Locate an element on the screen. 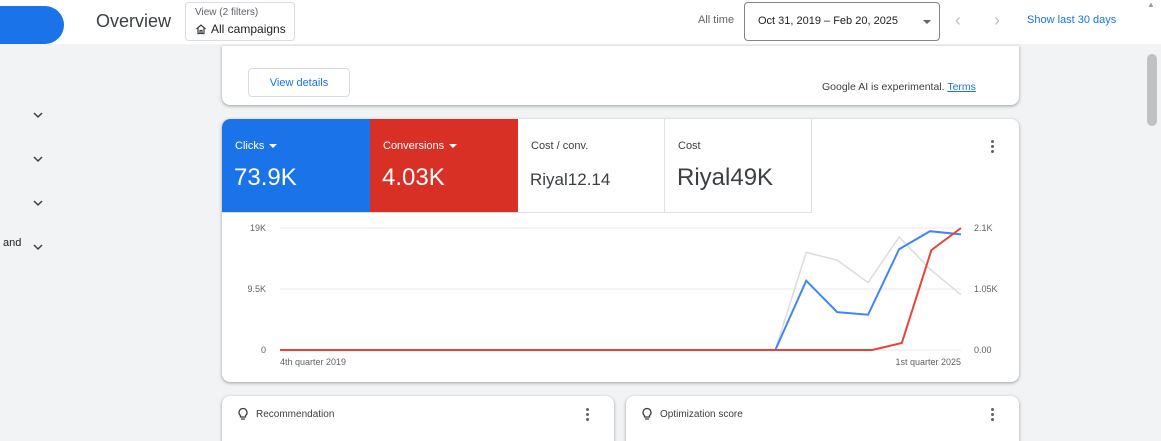 This screenshot has height=441, width=1161. show-last-30-days-link: Show last 30 days is located at coordinates (1071, 20).